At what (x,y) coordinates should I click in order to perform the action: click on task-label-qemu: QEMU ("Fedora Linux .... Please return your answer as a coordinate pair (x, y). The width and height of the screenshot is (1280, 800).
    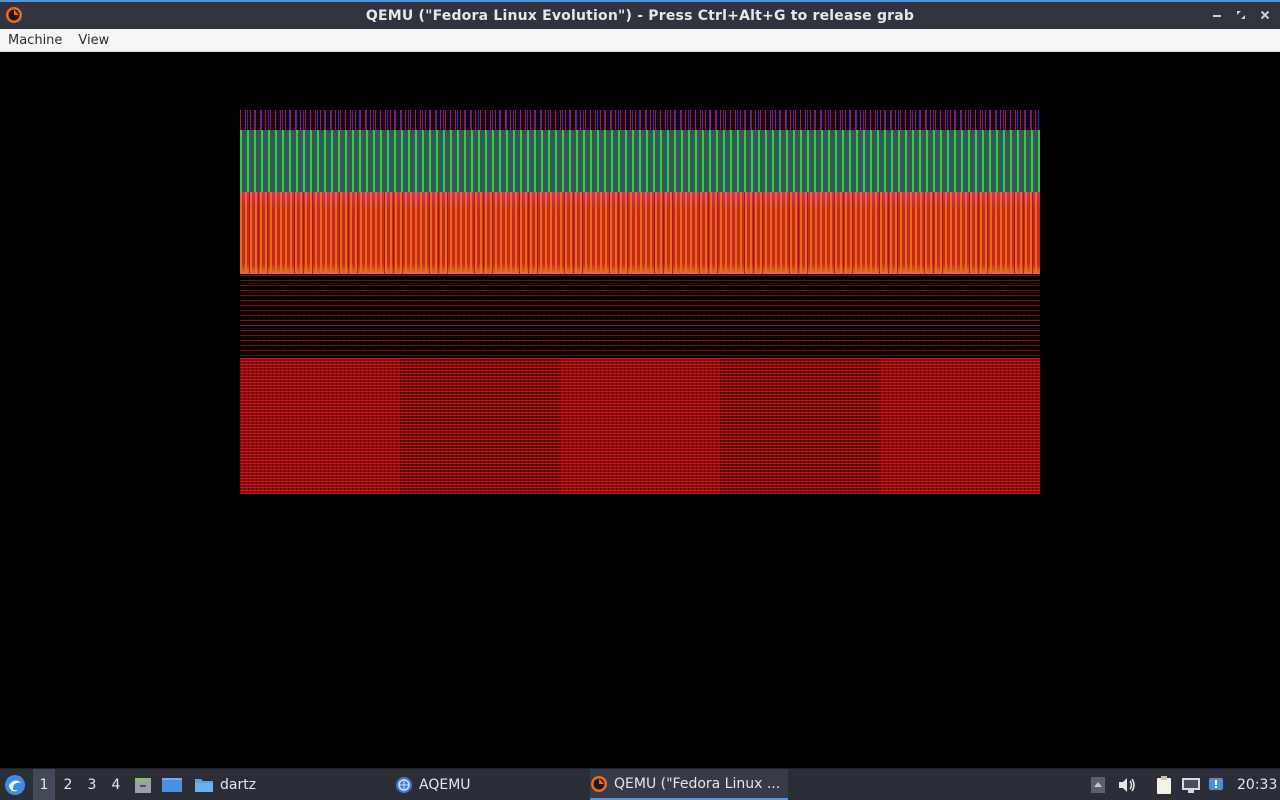
    Looking at the image, I should click on (697, 783).